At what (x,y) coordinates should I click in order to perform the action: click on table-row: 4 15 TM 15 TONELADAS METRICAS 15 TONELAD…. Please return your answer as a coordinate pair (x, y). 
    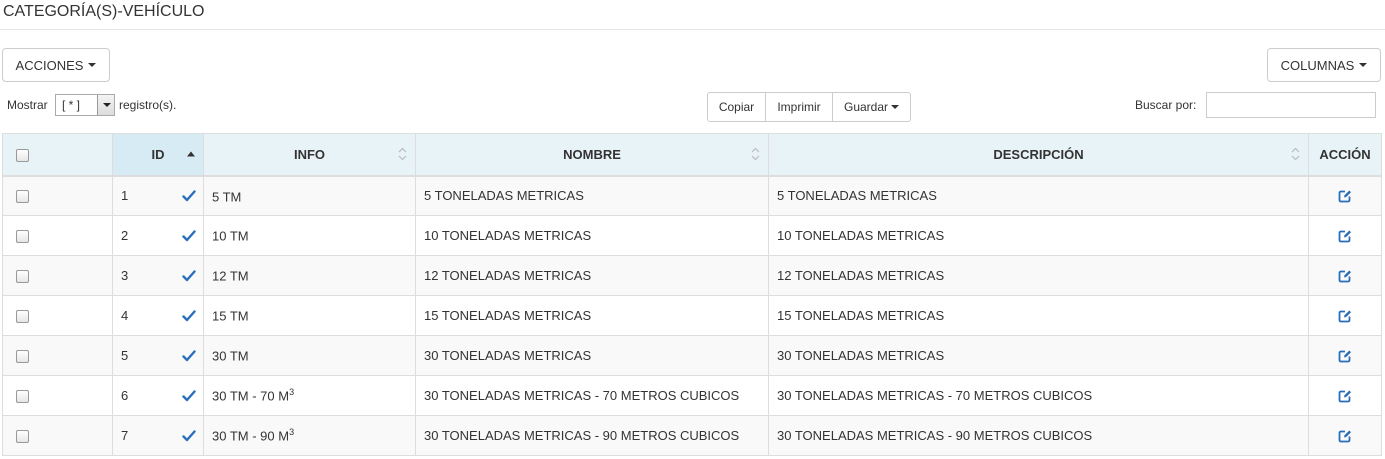
    Looking at the image, I should click on (692, 315).